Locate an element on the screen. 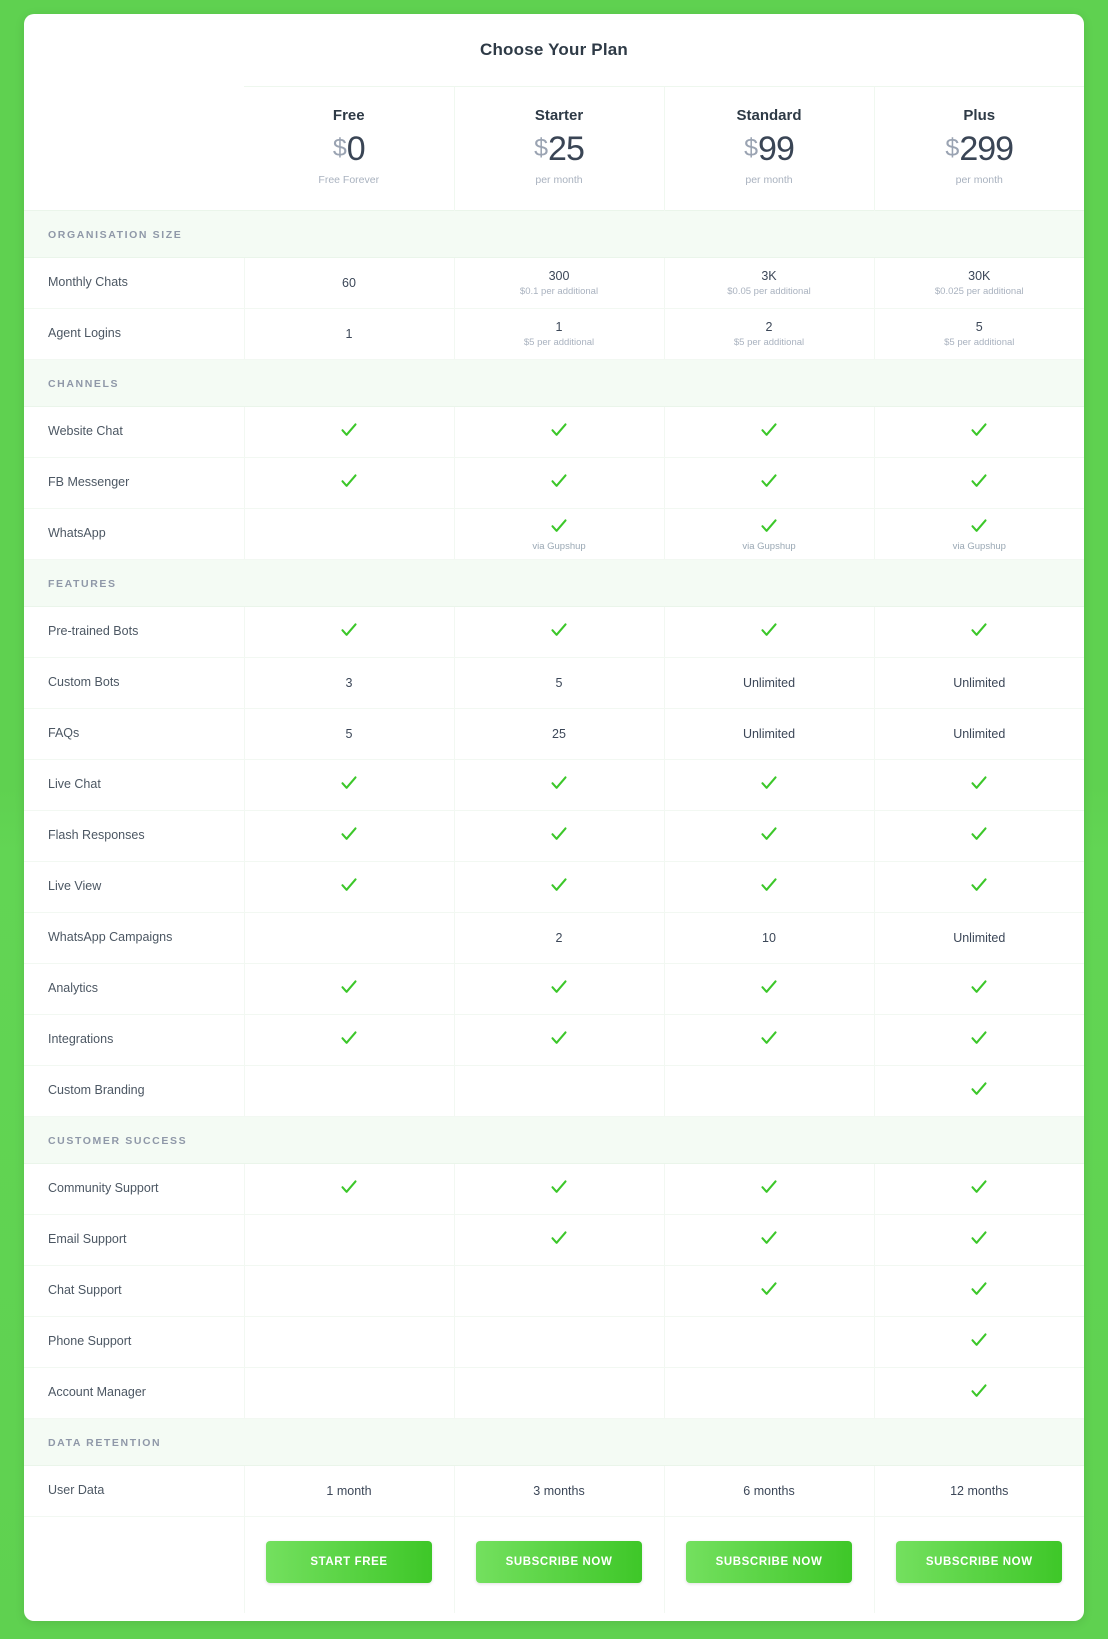  feature-label: Phone Support is located at coordinates (134, 1342).